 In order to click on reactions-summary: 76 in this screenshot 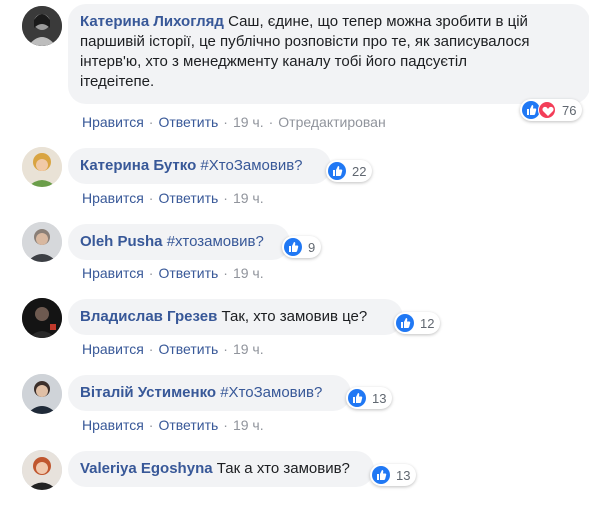, I will do `click(551, 110)`.